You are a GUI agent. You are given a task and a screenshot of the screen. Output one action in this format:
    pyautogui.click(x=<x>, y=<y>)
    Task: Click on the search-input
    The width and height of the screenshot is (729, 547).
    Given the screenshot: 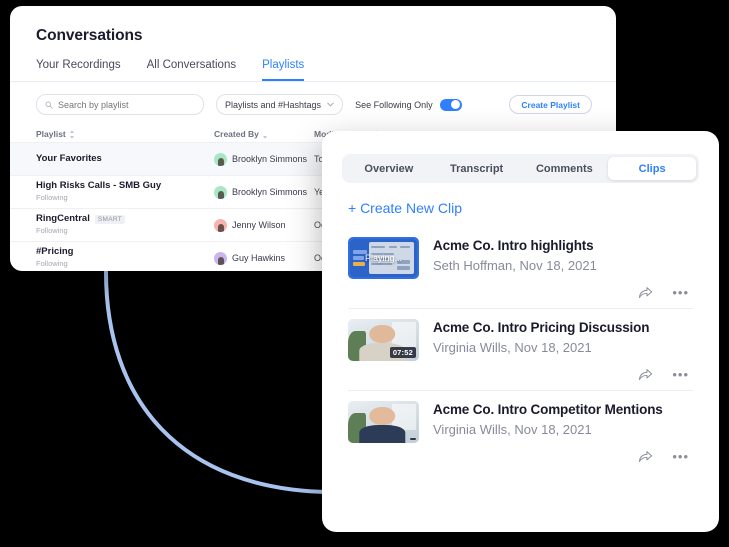 What is the action you would take?
    pyautogui.click(x=118, y=104)
    